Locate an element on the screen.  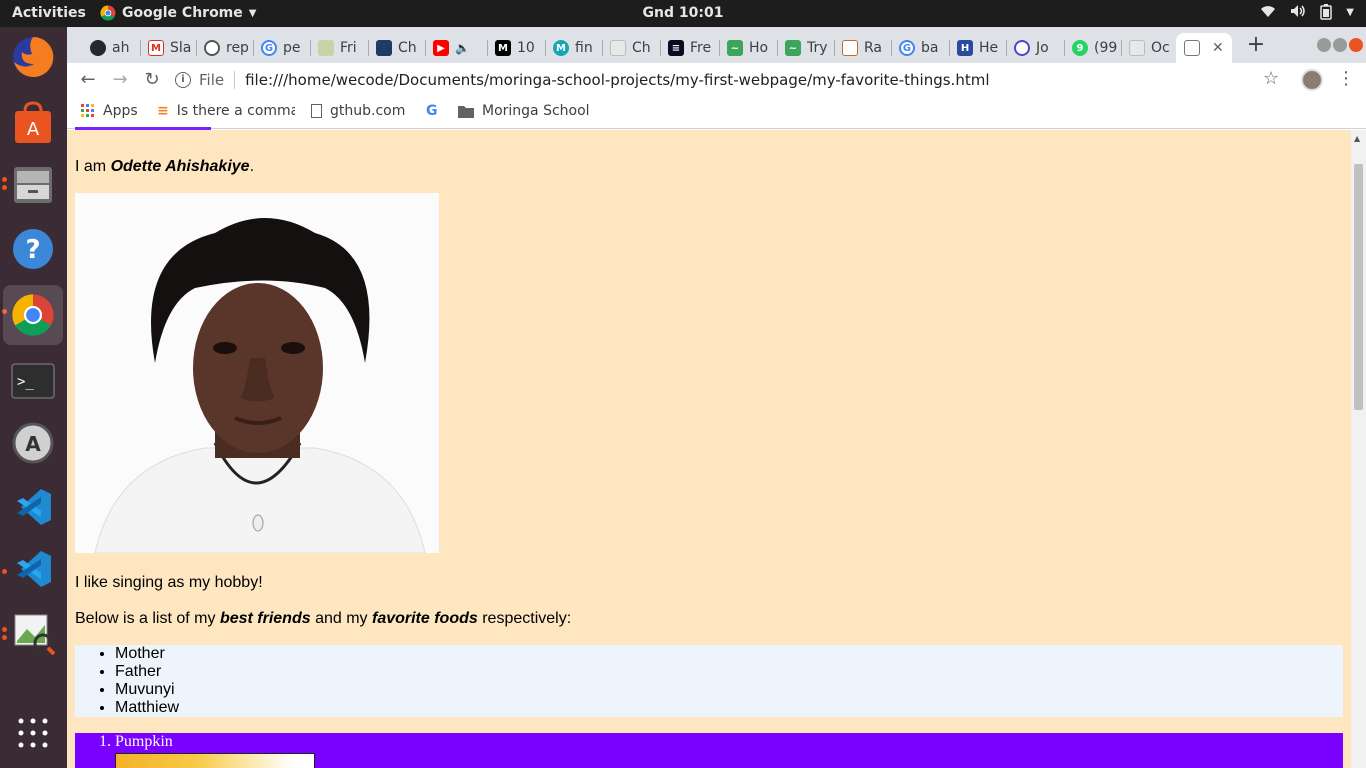
minimize-icon is located at coordinates (1324, 45).